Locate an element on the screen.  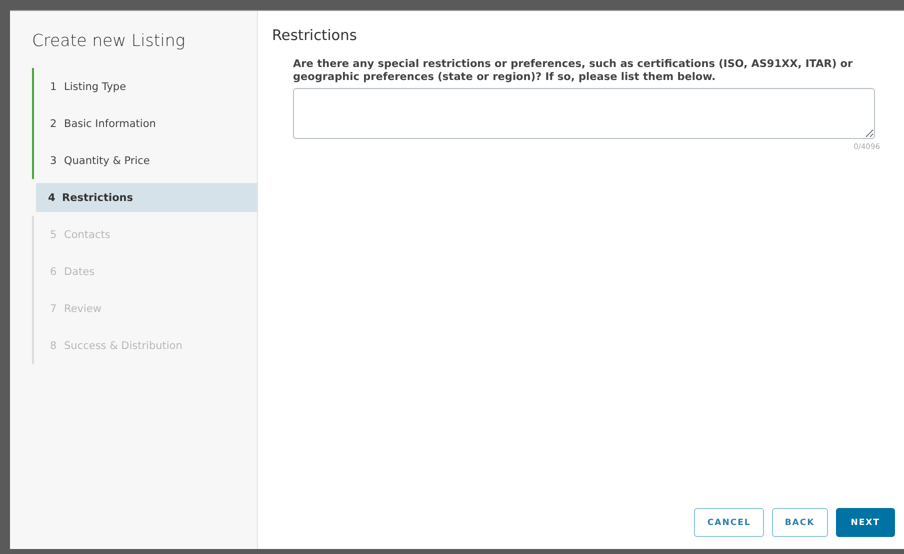
section-title: Restrictions is located at coordinates (314, 36).